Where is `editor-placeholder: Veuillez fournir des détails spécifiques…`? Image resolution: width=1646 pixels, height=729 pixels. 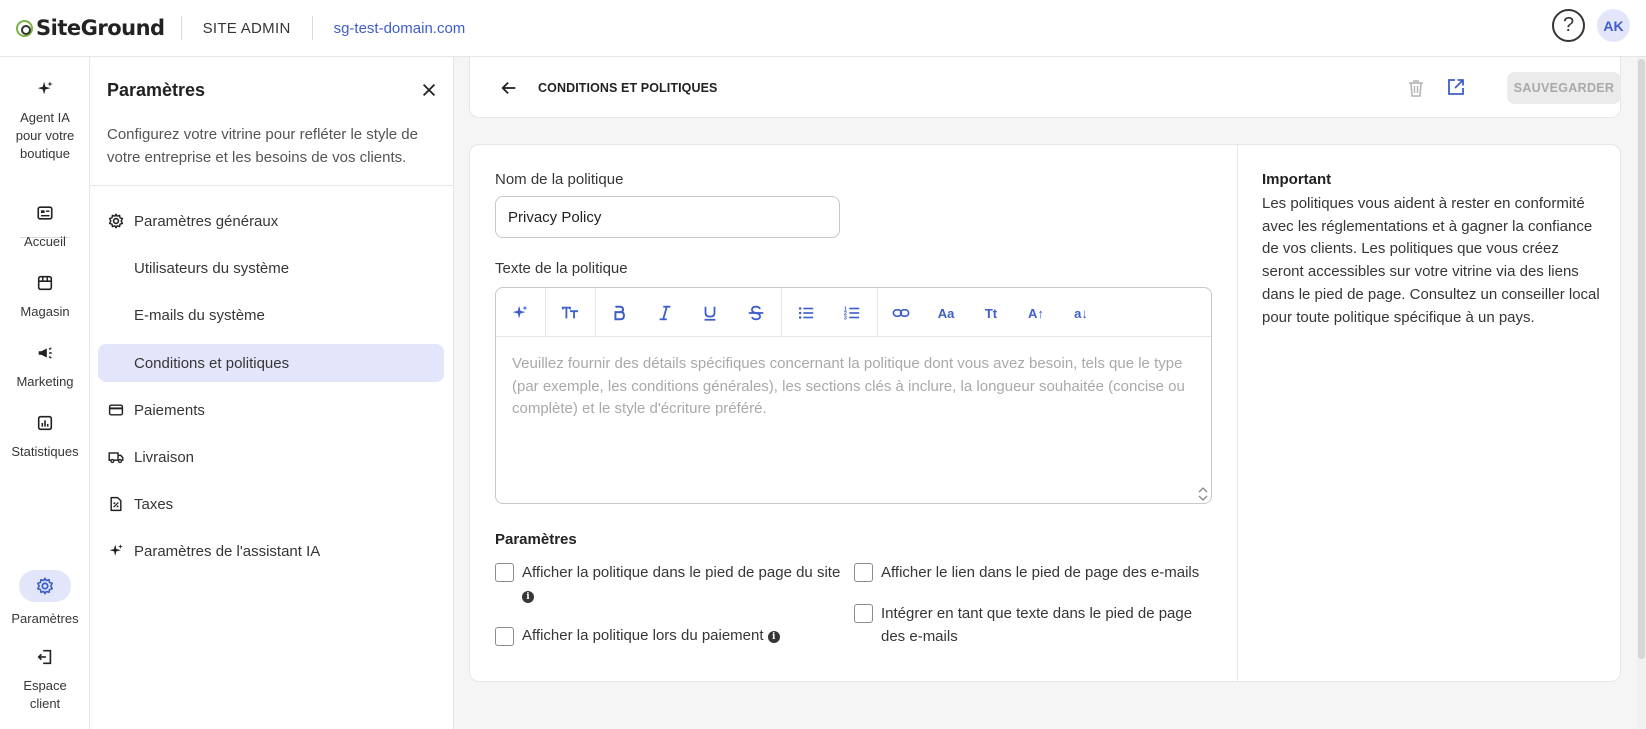 editor-placeholder: Veuillez fournir des détails spécifiques… is located at coordinates (848, 386).